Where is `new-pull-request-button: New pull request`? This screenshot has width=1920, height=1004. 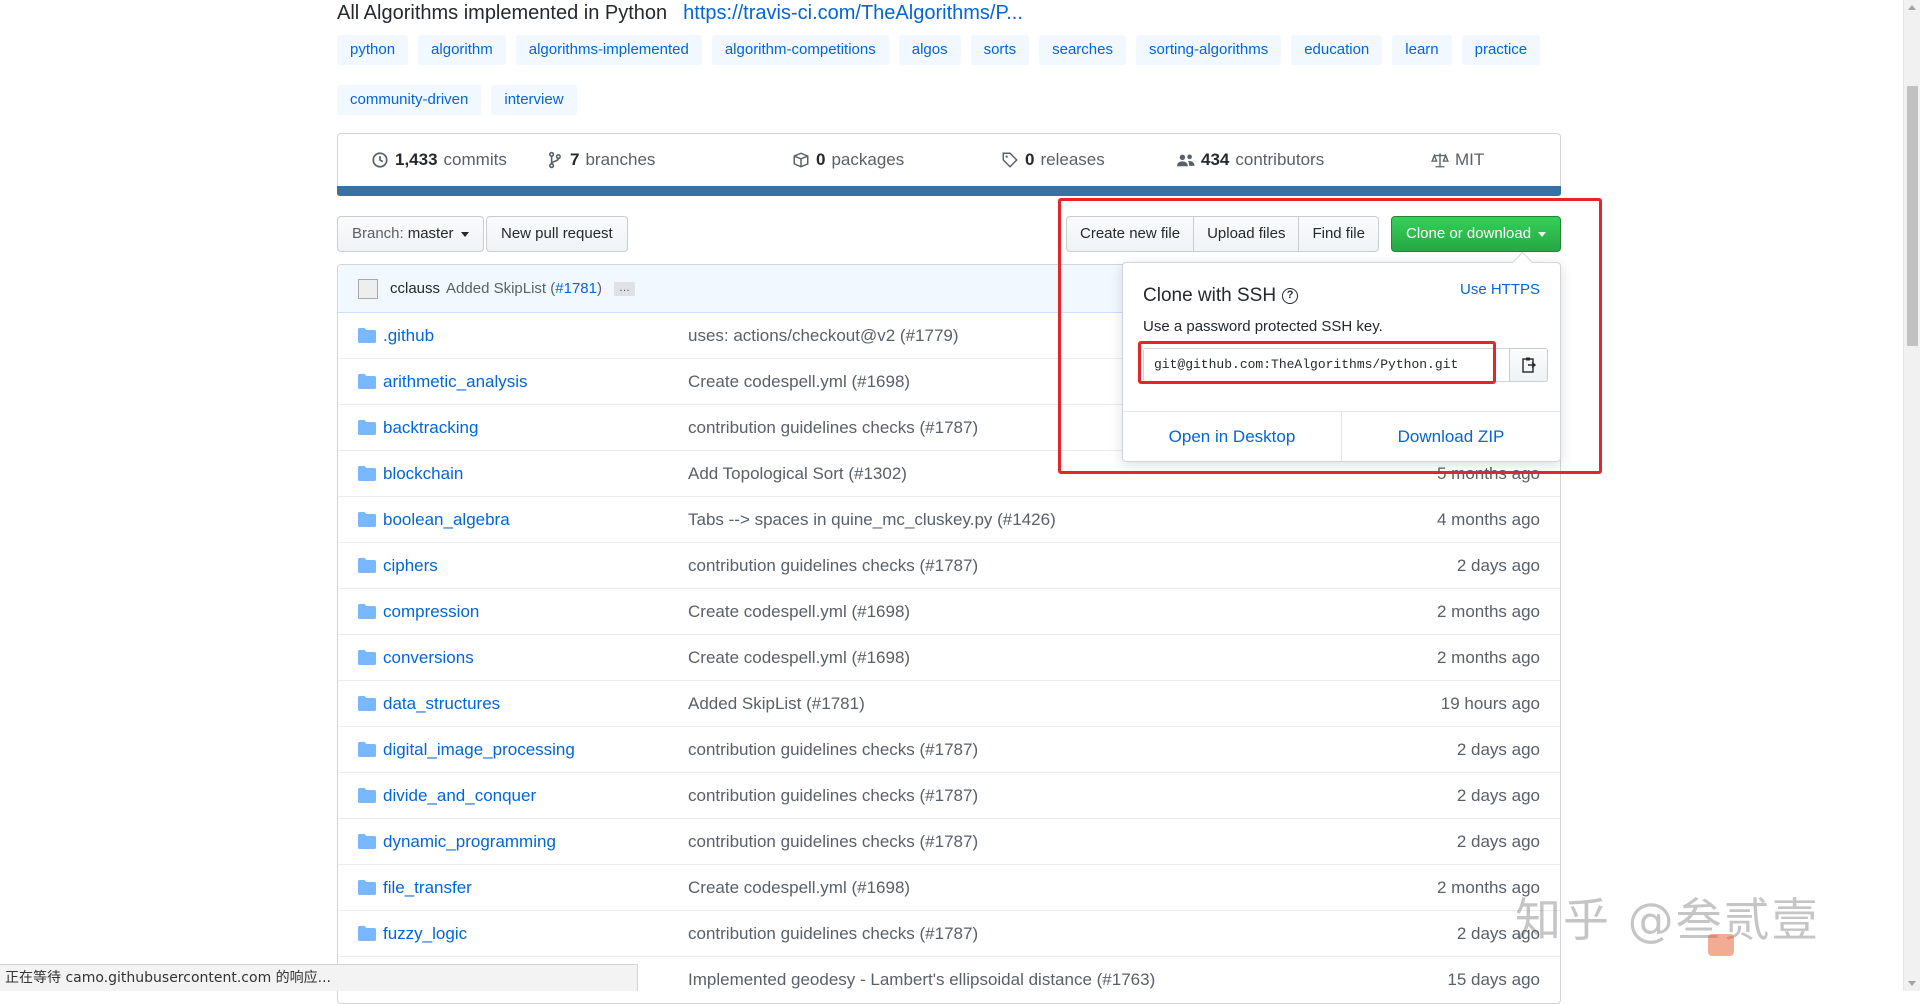 new-pull-request-button: New pull request is located at coordinates (557, 234).